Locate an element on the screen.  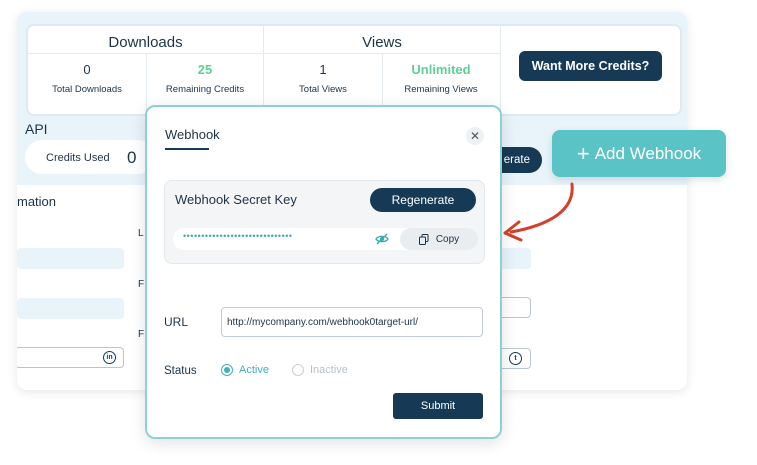
stat-value: Unlimited is located at coordinates (441, 69).